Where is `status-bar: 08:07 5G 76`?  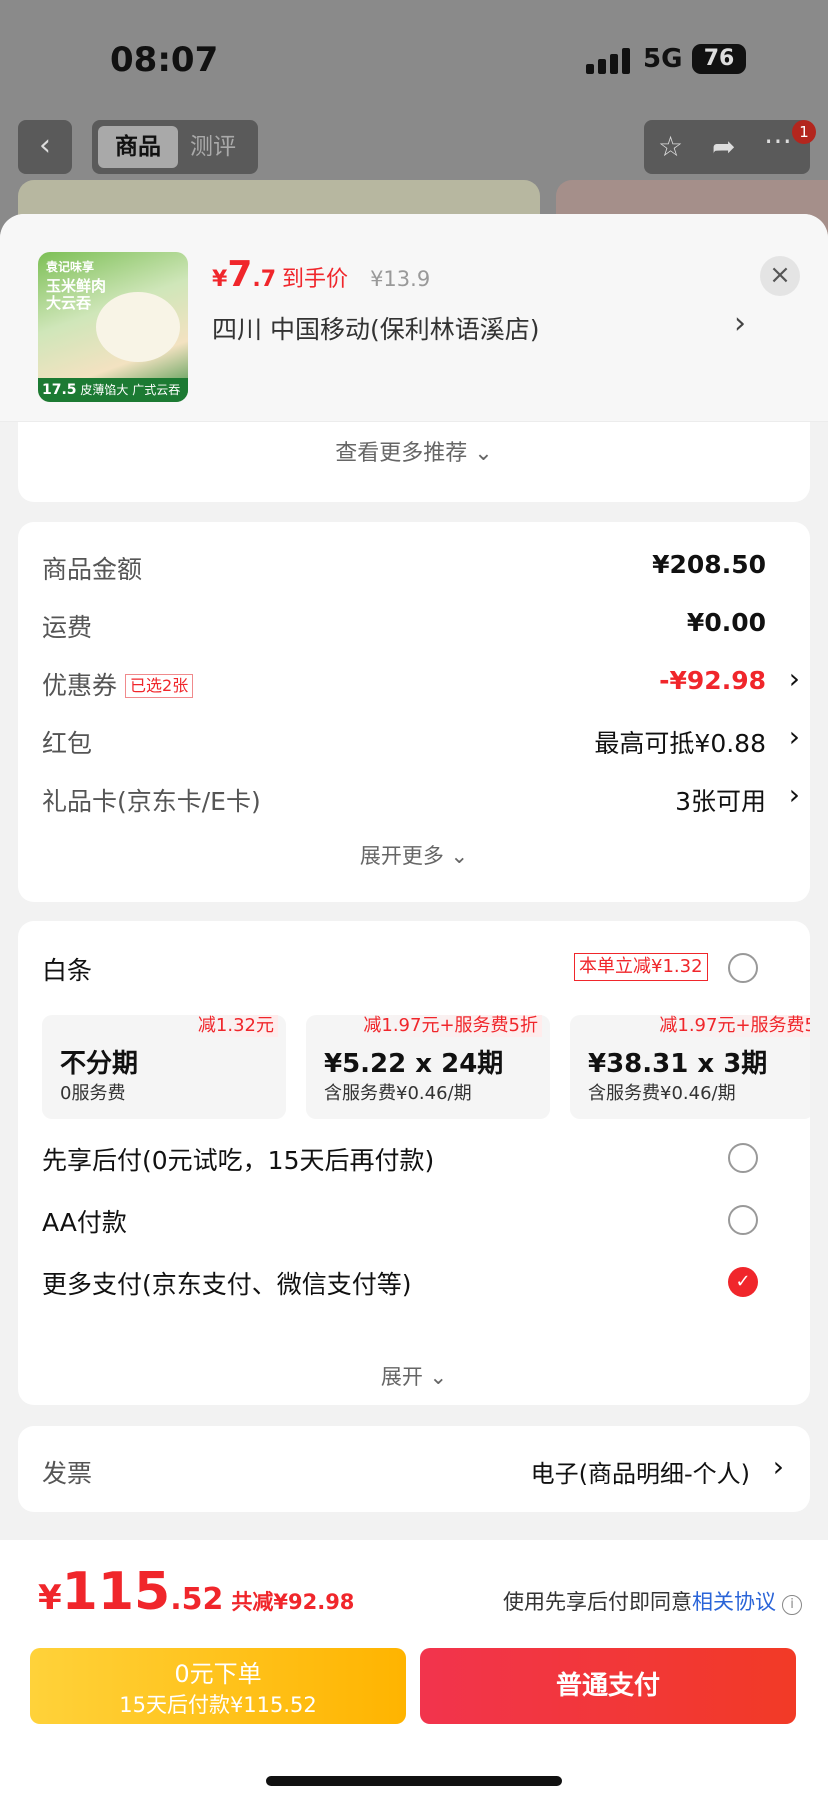 status-bar: 08:07 5G 76 is located at coordinates (414, 62).